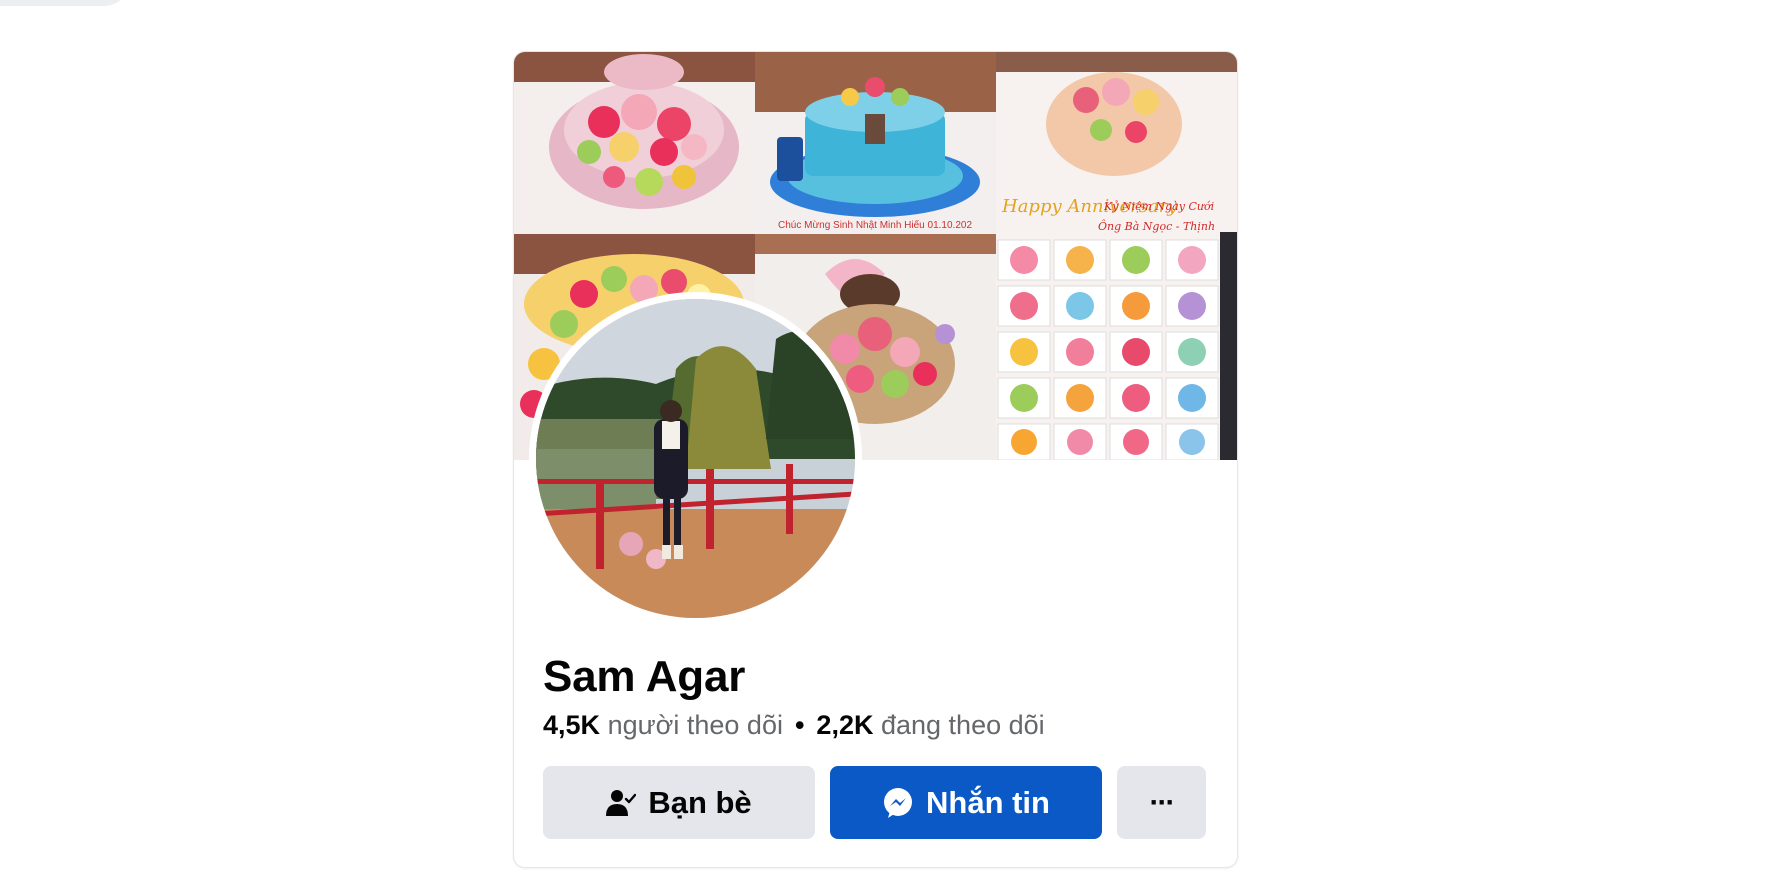 This screenshot has height=872, width=1786. I want to click on message-button-label: Nhắn tin, so click(988, 802).